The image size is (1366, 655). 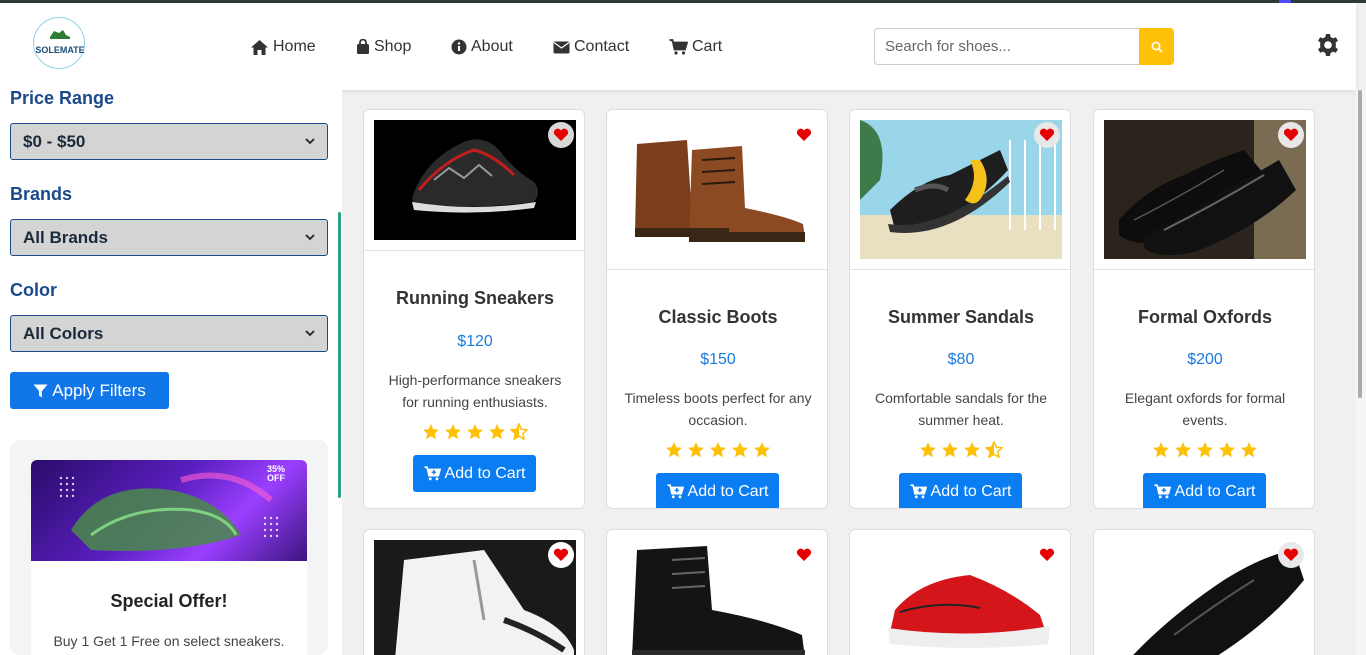 I want to click on promo-sneaker-image: 35% OFF, so click(x=169, y=510).